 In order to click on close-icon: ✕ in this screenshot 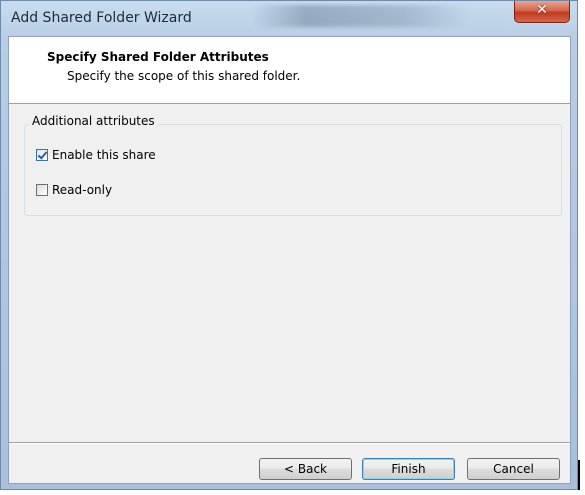, I will do `click(542, 10)`.